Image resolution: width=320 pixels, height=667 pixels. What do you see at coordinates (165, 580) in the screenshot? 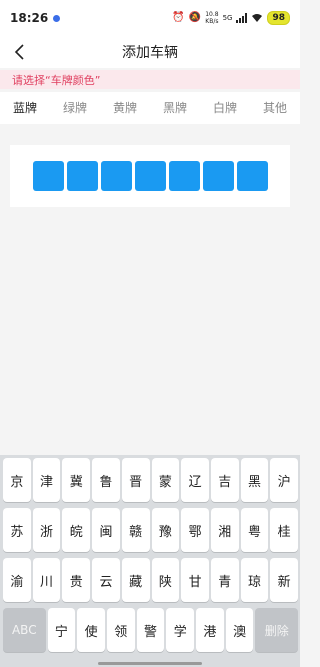
I see `key-province: 陕` at bounding box center [165, 580].